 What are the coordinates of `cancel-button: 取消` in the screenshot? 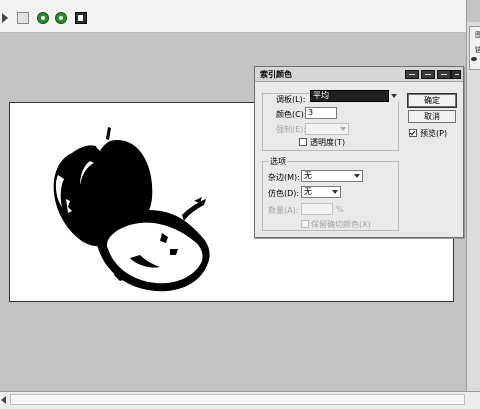 It's located at (432, 116).